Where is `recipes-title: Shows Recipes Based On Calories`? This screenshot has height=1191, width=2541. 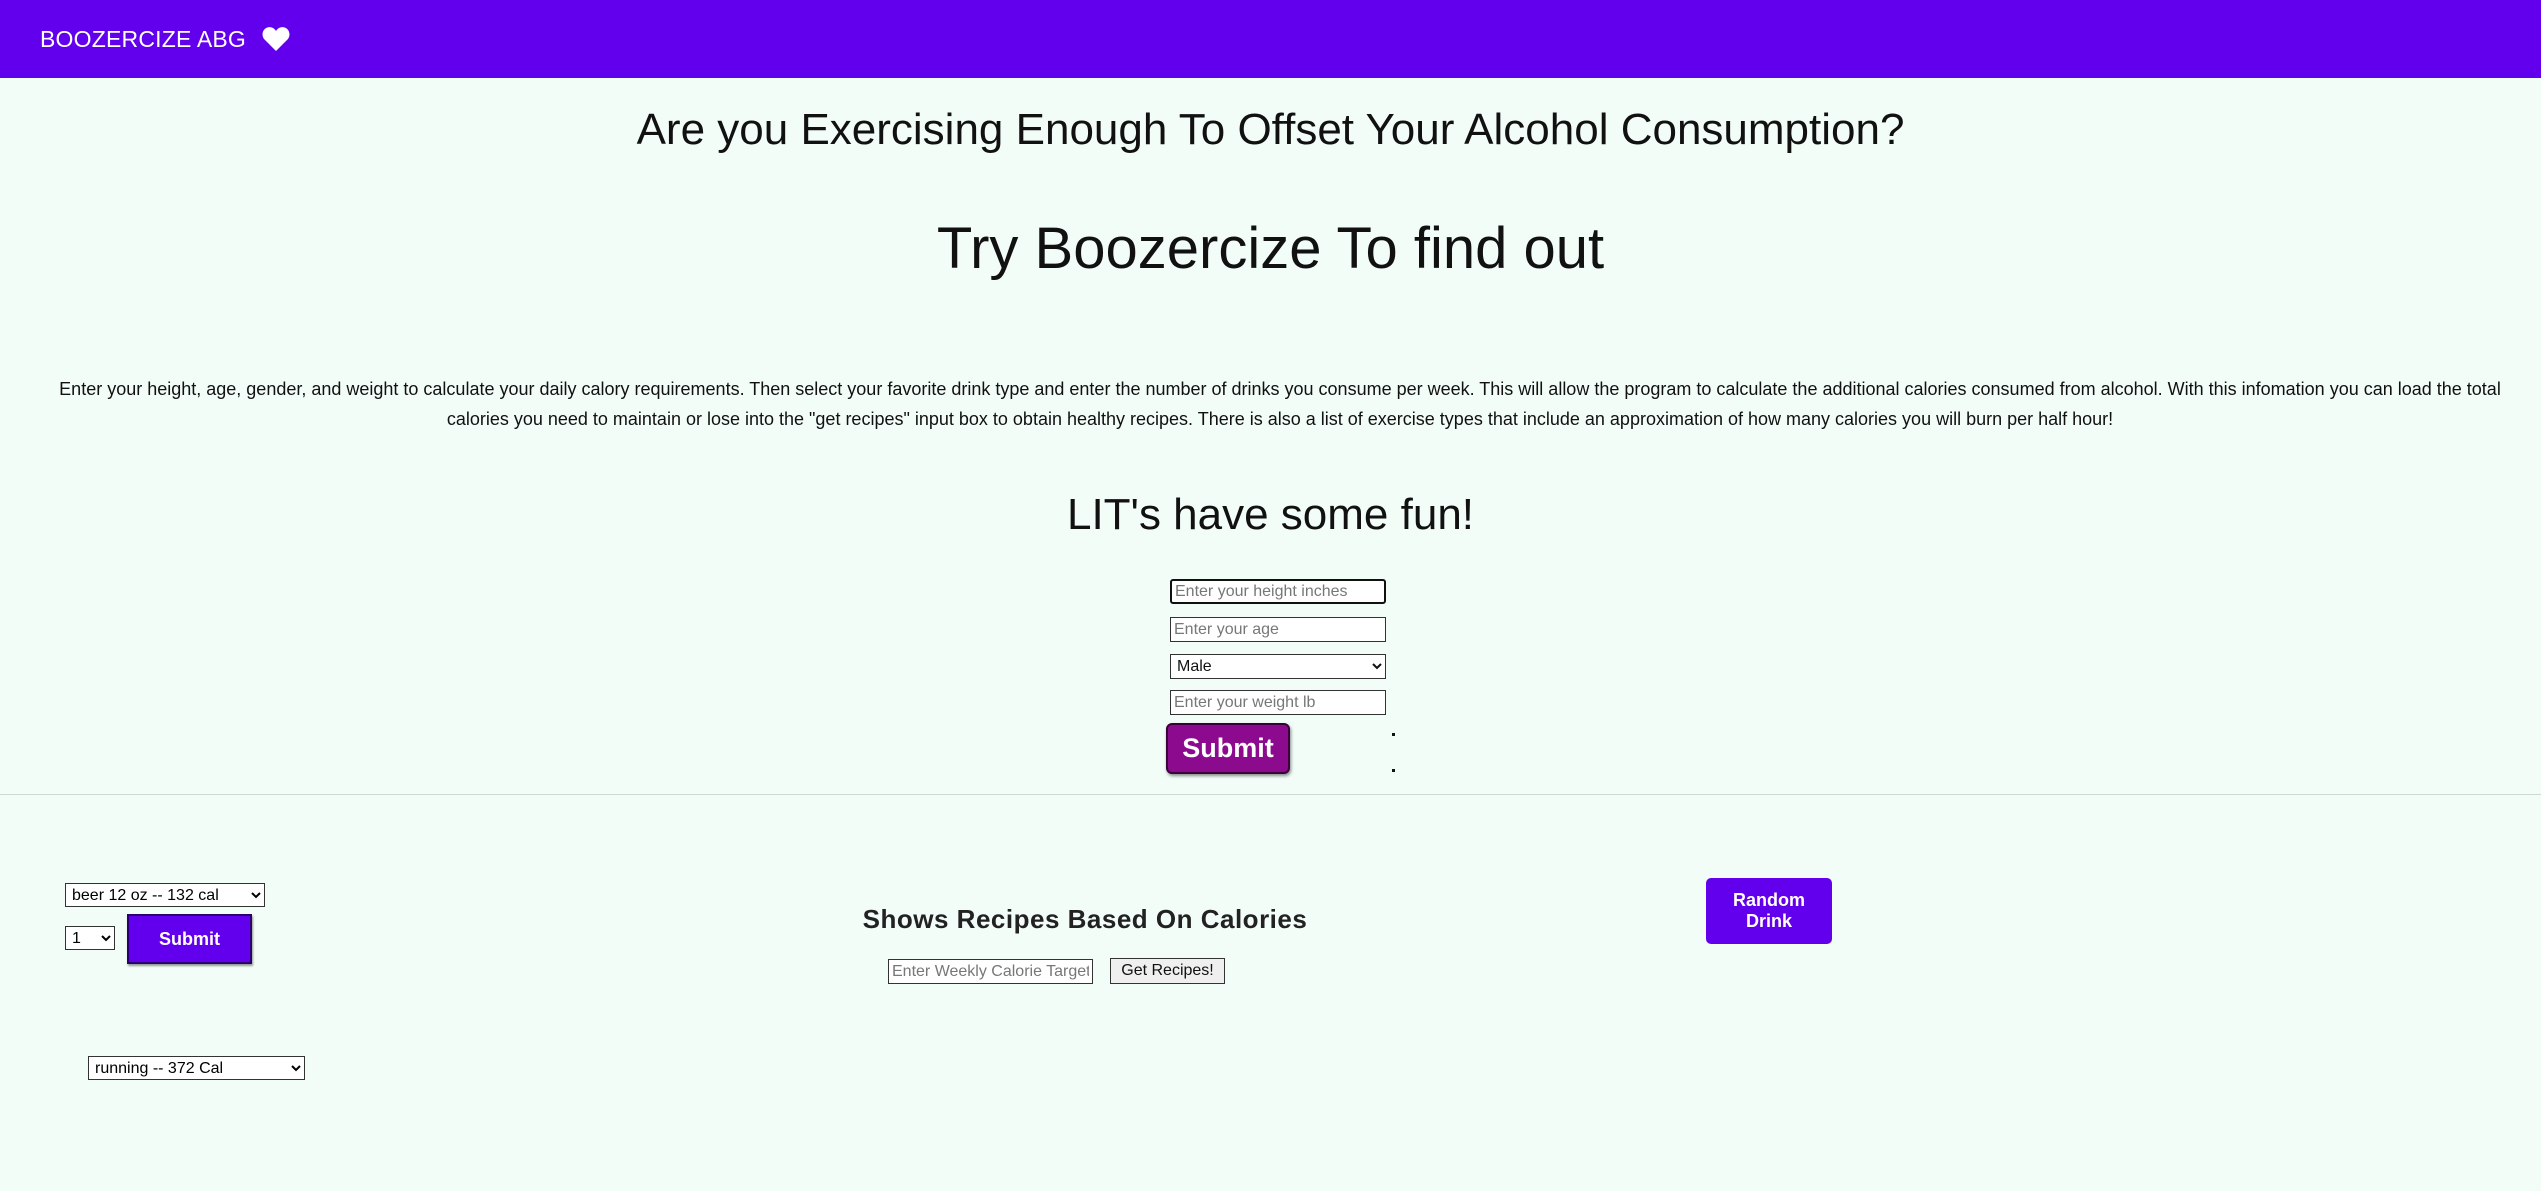 recipes-title: Shows Recipes Based On Calories is located at coordinates (1085, 919).